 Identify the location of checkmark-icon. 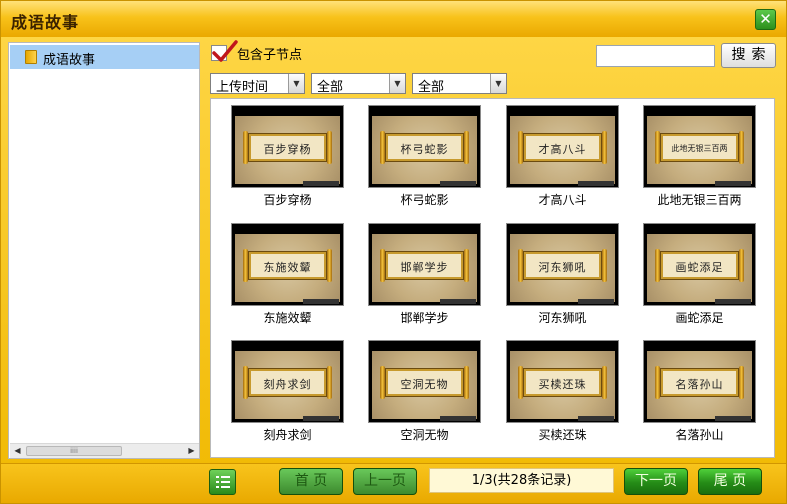
(225, 51).